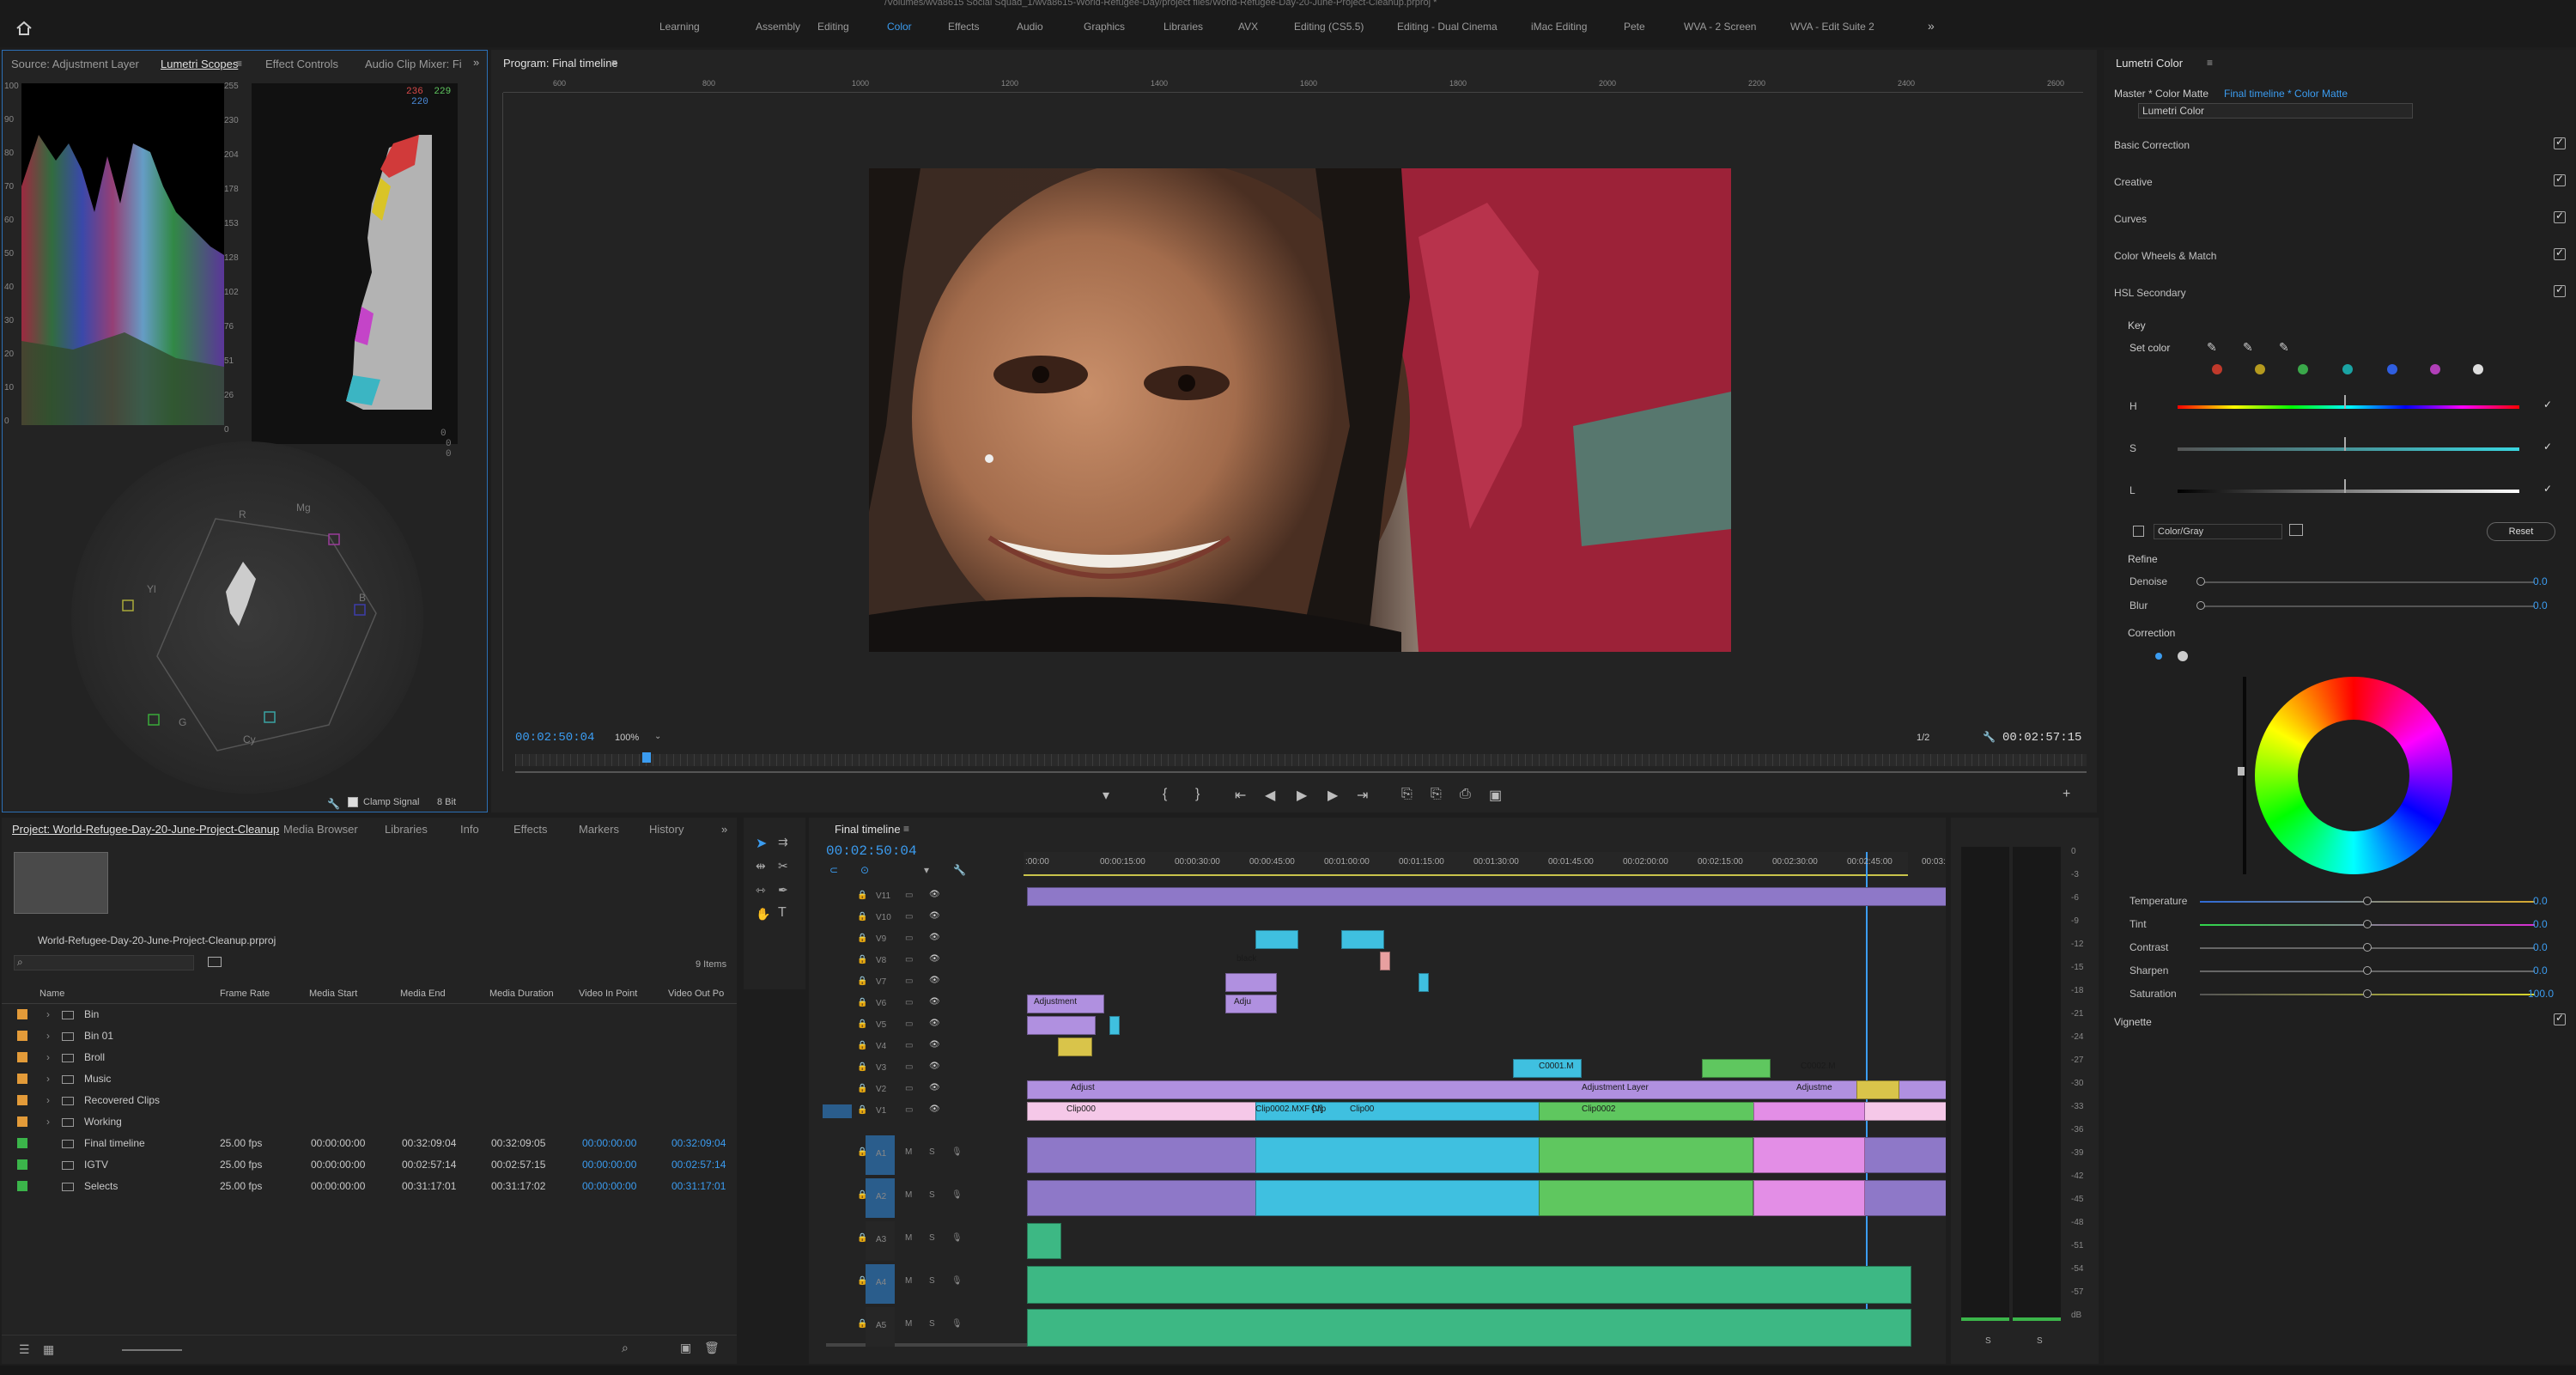 This screenshot has width=2576, height=1375. What do you see at coordinates (917, 1047) in the screenshot?
I see `video-track-header-v4: V4 🔒 ▭ 👁` at bounding box center [917, 1047].